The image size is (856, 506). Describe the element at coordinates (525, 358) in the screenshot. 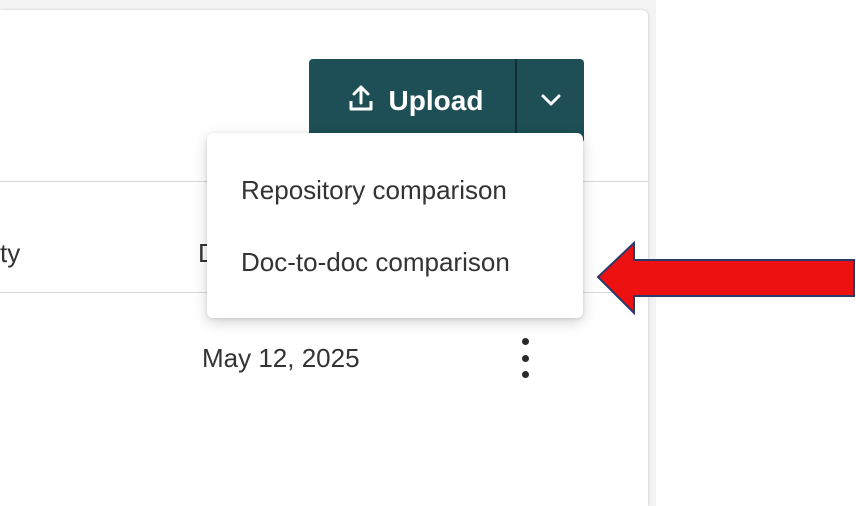

I see `more-vertical-icon` at that location.